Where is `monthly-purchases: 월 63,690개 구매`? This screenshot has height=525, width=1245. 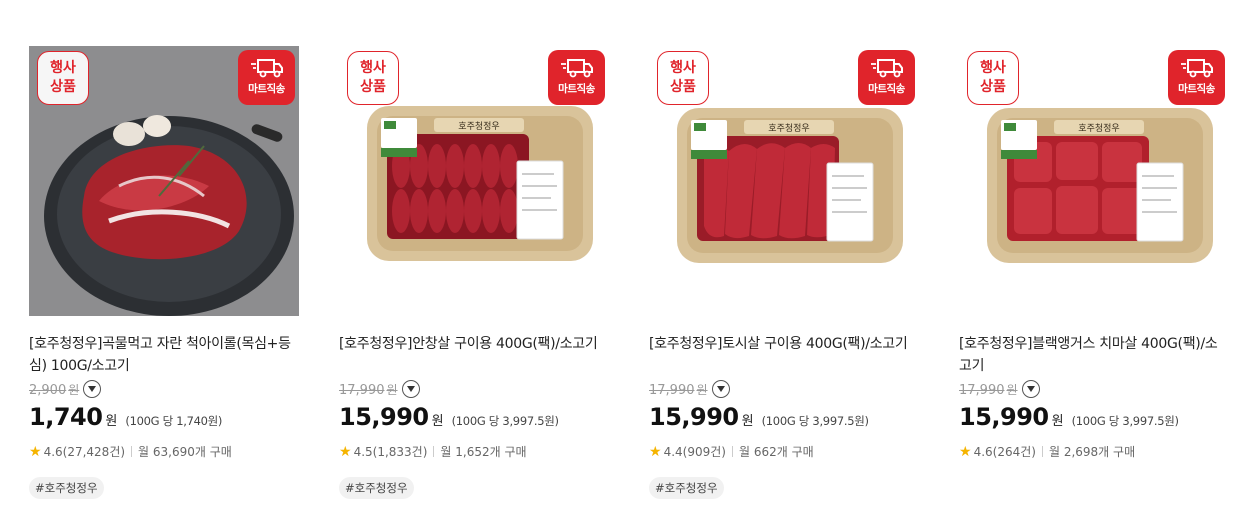
monthly-purchases: 월 63,690개 구매 is located at coordinates (185, 452).